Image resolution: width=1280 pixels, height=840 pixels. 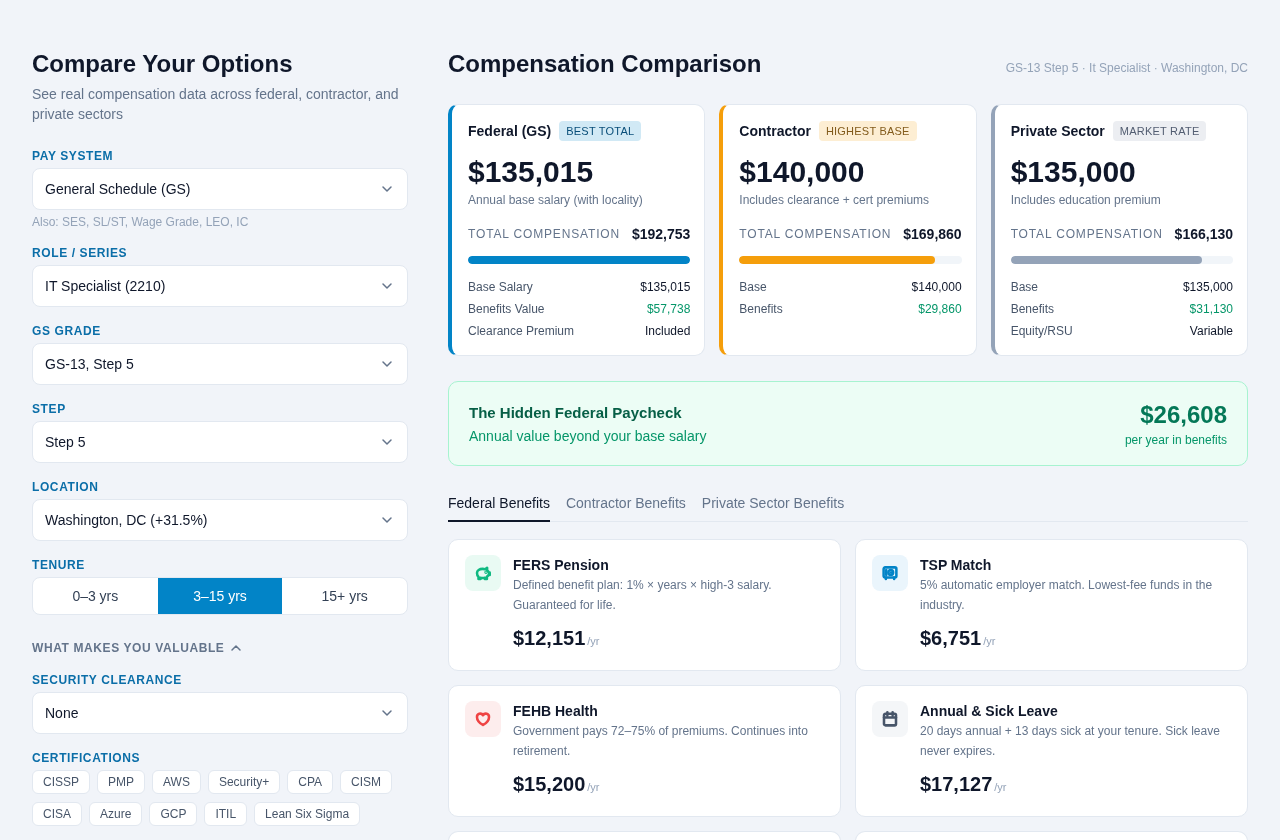 I want to click on benefit-title: TSP Match, so click(x=956, y=565).